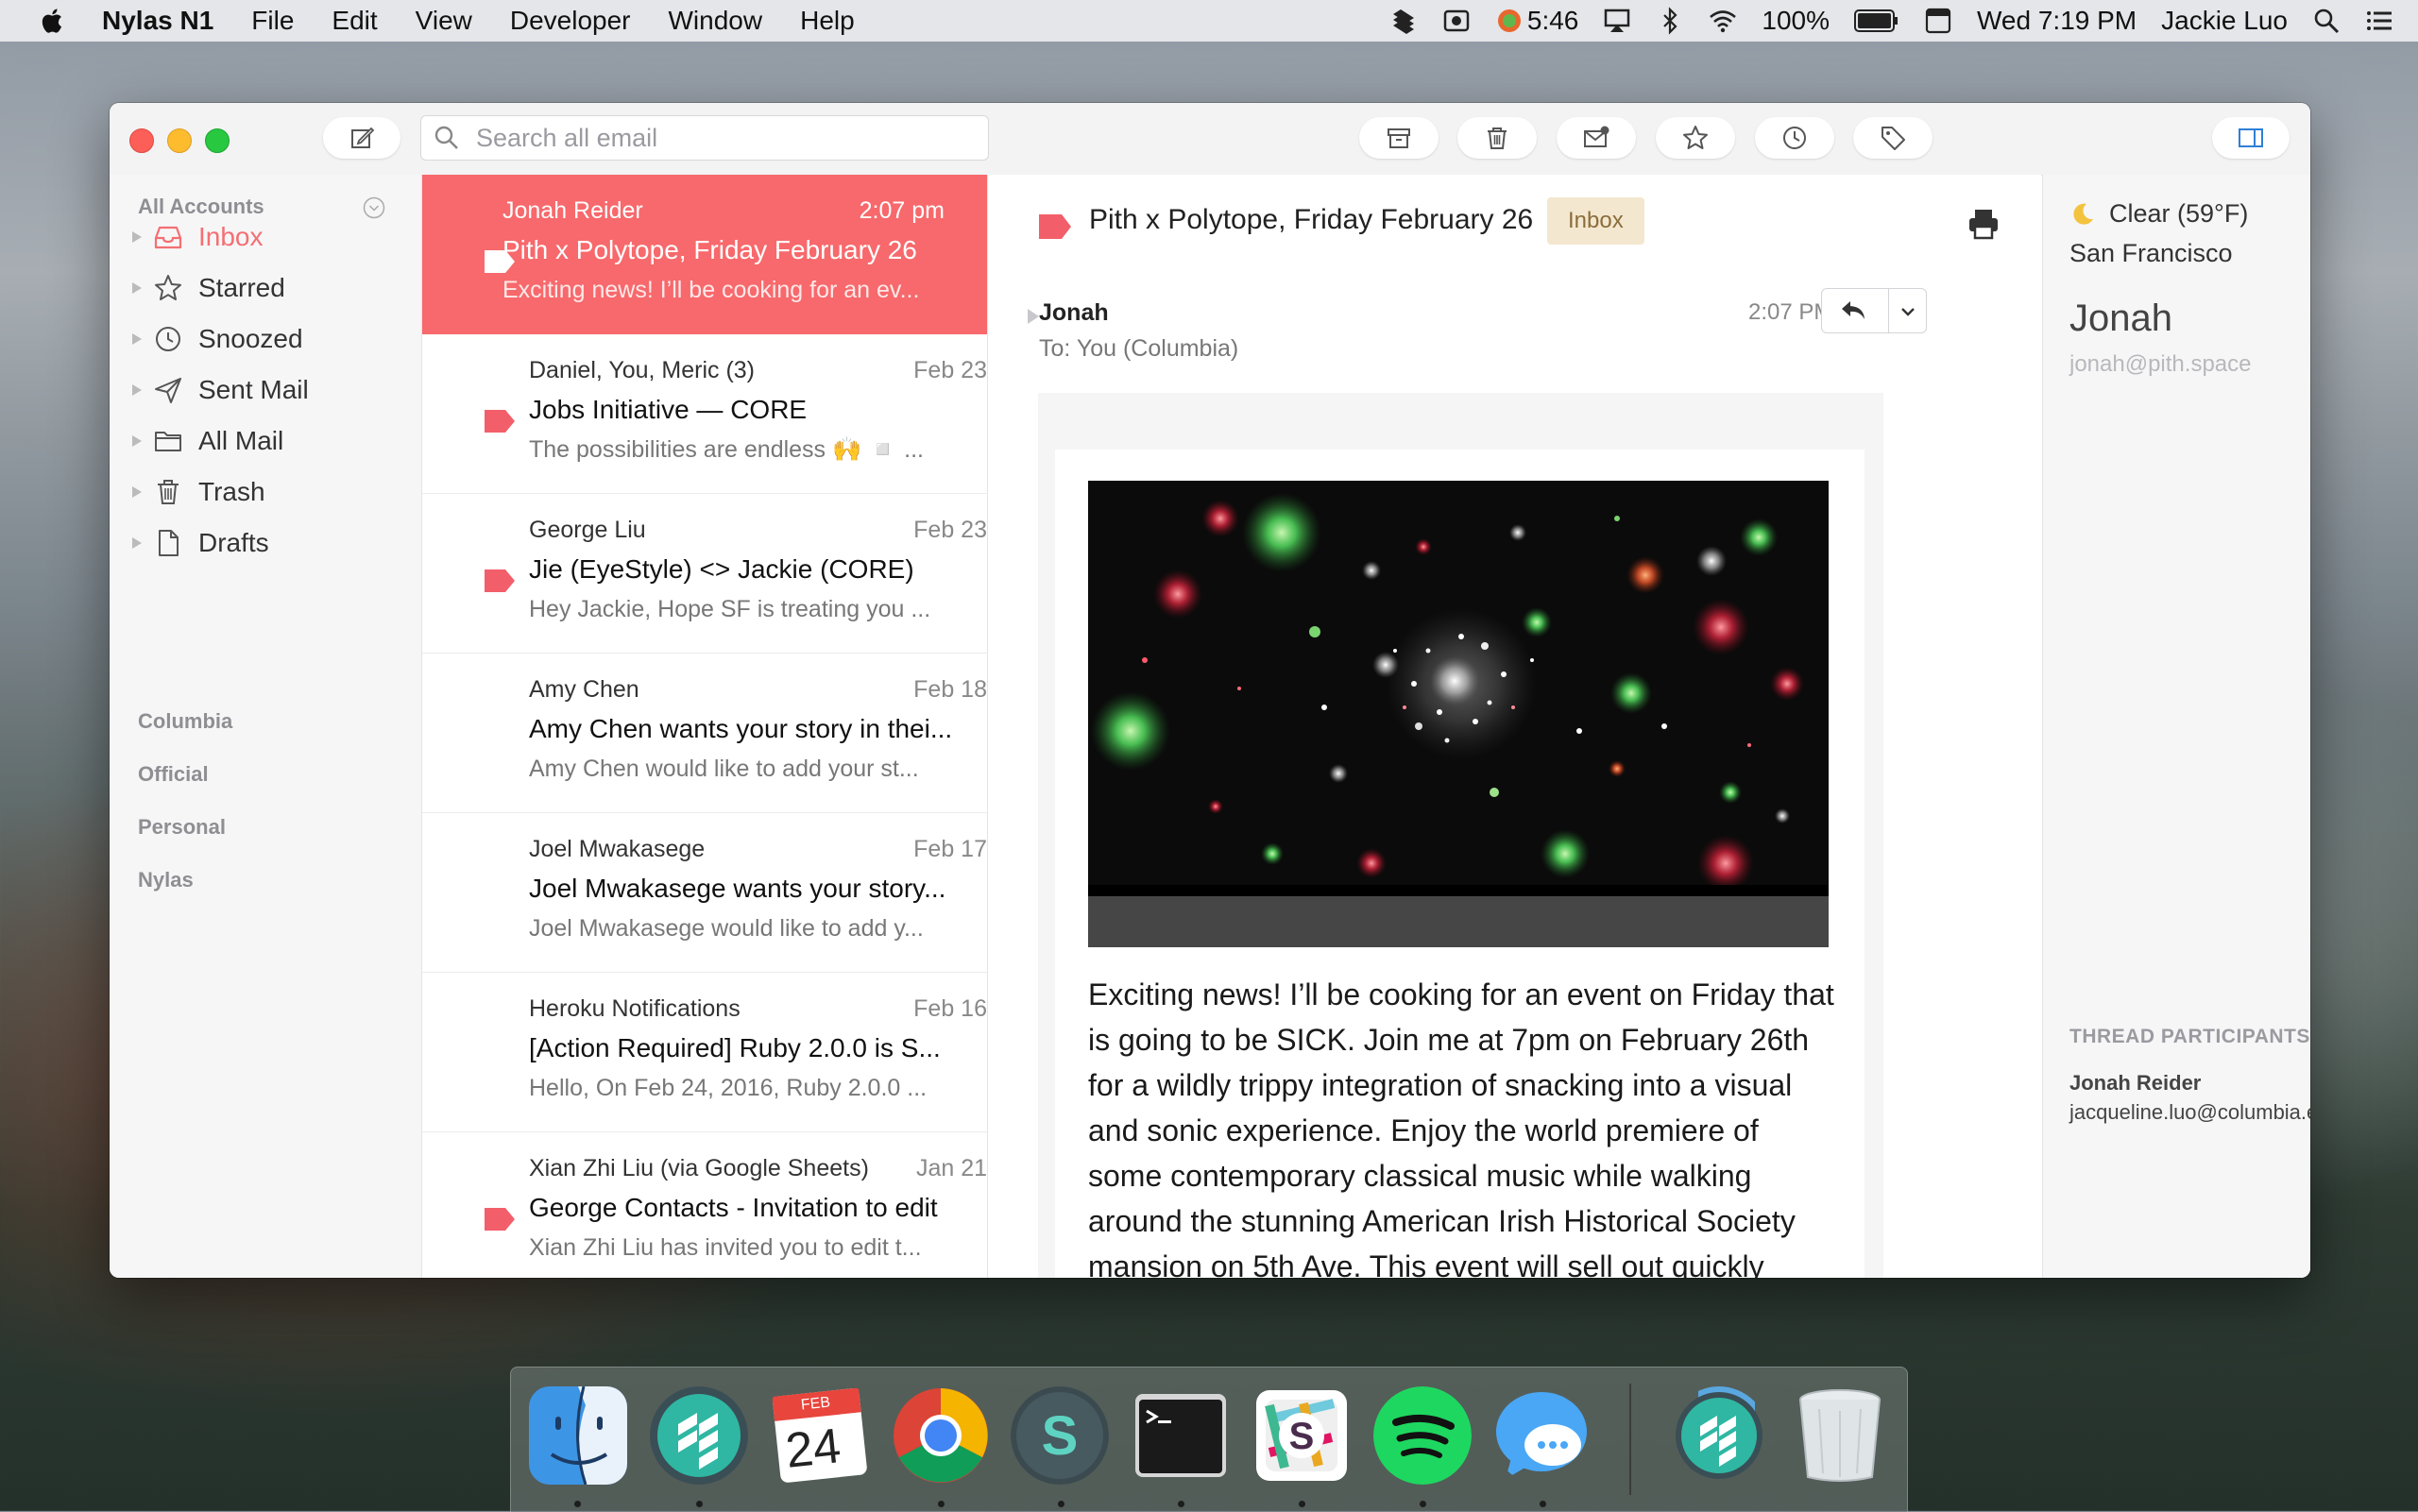 This screenshot has height=1512, width=2418. What do you see at coordinates (1723, 21) in the screenshot?
I see `wifi-icon` at bounding box center [1723, 21].